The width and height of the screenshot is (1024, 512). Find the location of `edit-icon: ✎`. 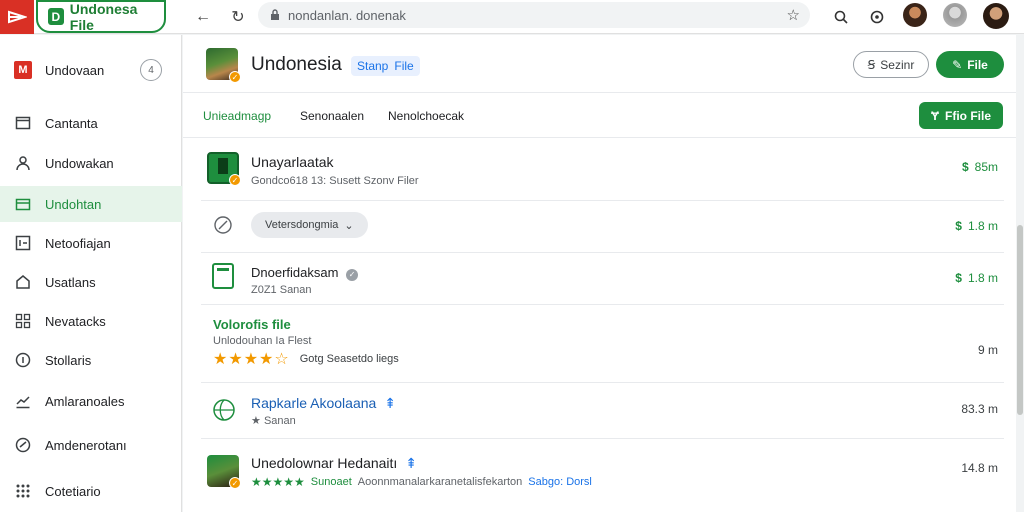

edit-icon: ✎ is located at coordinates (957, 64).